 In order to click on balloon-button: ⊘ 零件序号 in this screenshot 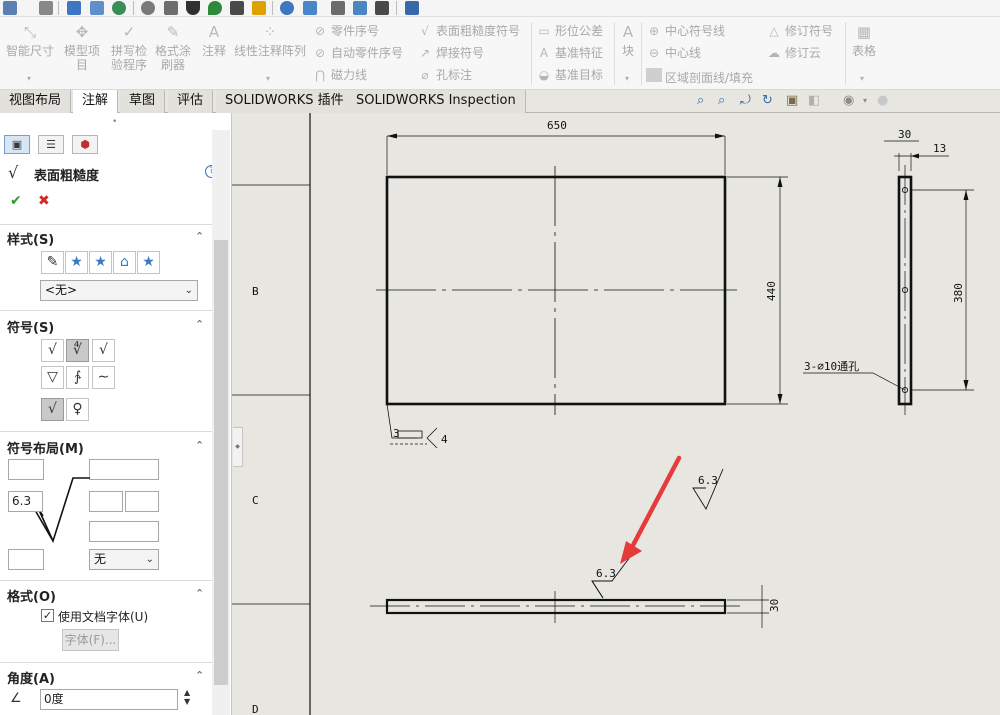, I will do `click(345, 31)`.